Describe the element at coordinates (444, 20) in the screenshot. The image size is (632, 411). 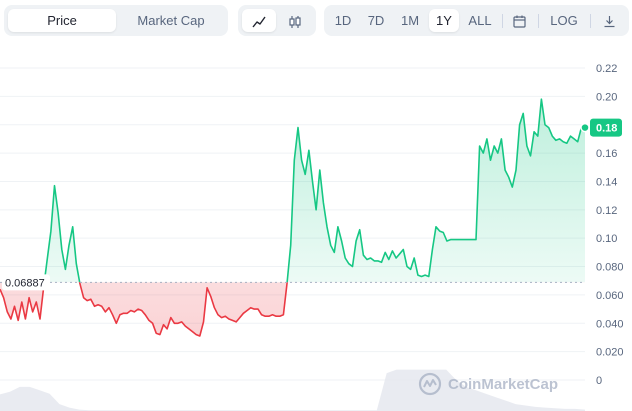
I see `range-1y-button: 1Y` at that location.